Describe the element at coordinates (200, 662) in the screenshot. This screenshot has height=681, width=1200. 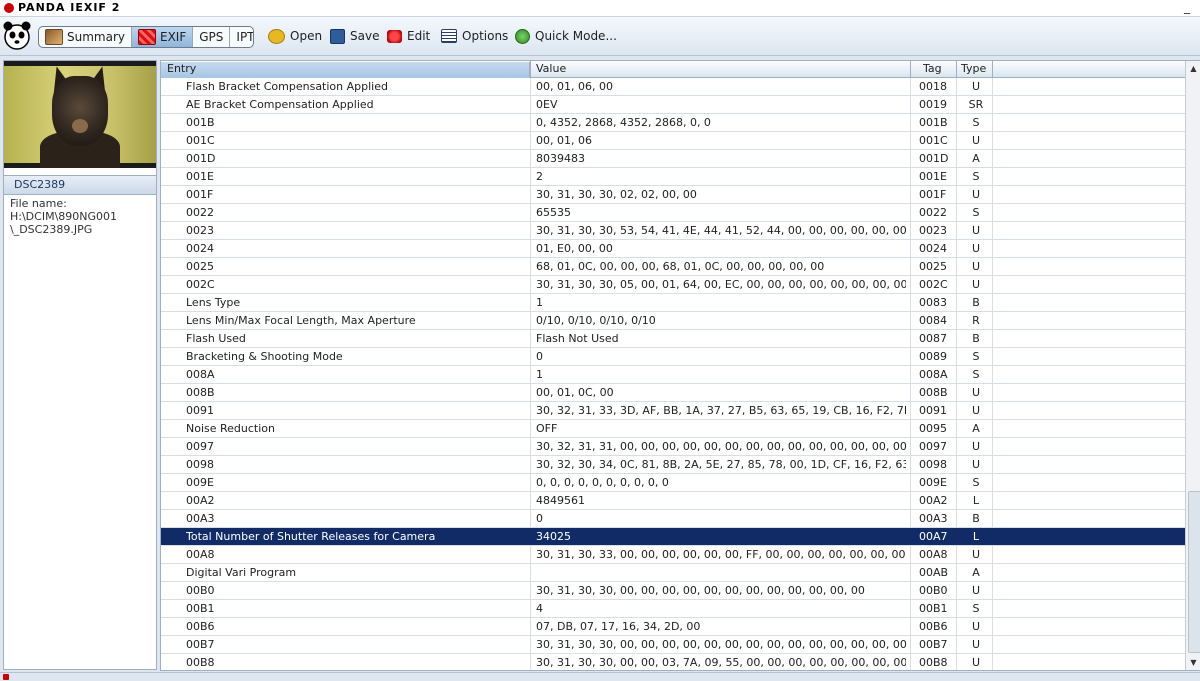
I see `cell-entry: 00B8` at that location.